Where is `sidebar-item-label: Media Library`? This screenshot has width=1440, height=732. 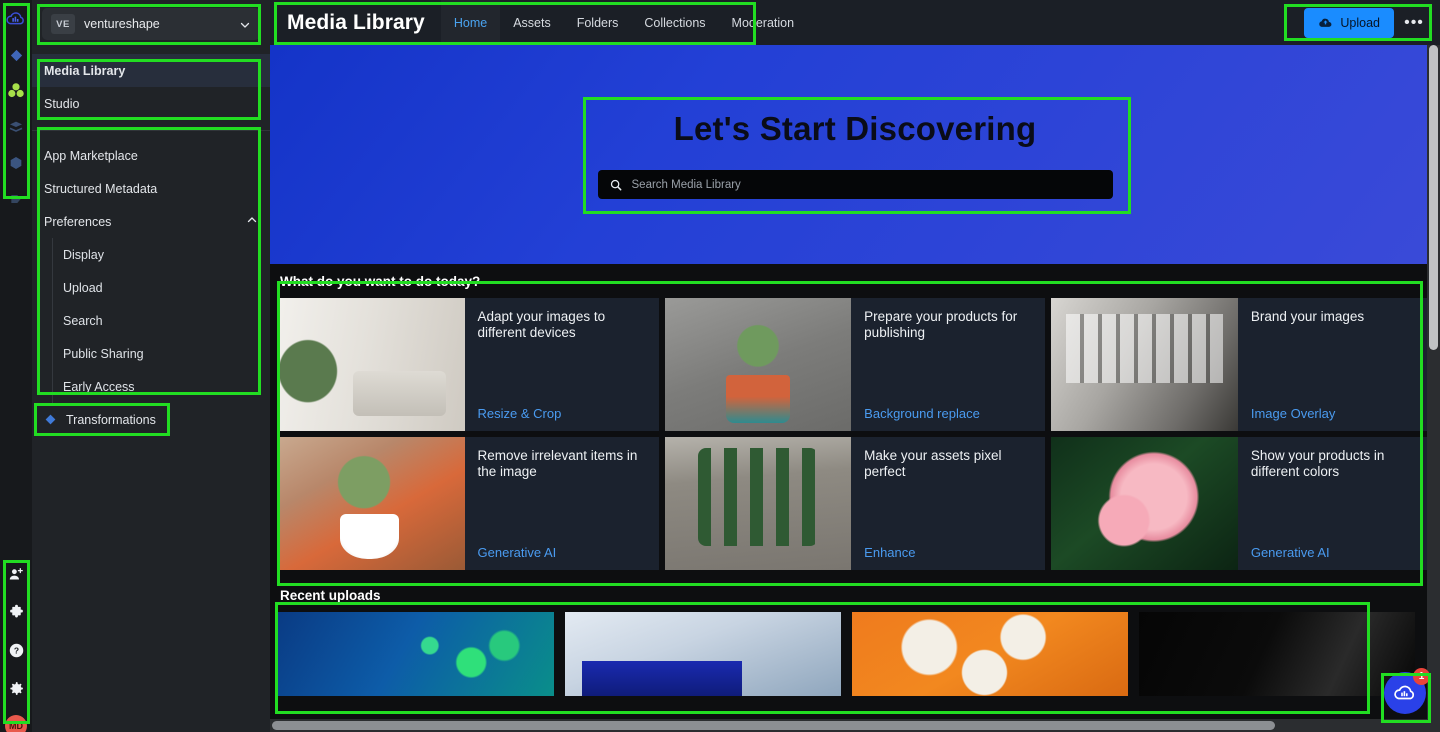
sidebar-item-label: Media Library is located at coordinates (85, 70).